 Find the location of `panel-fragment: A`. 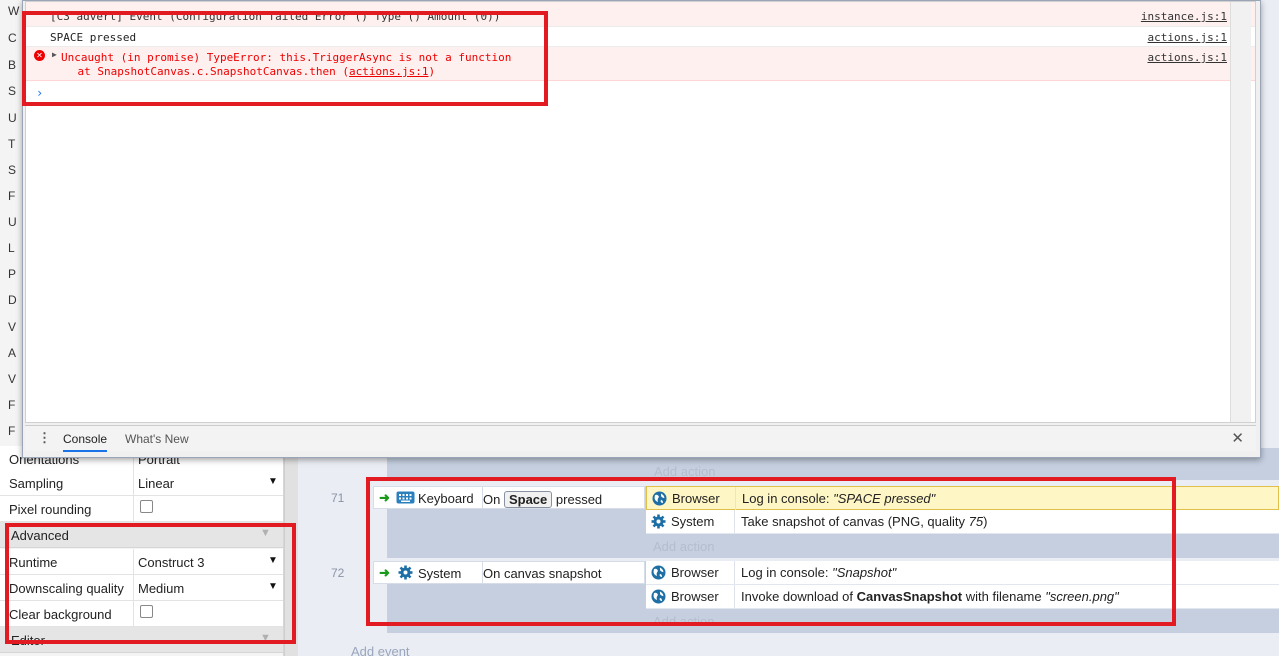

panel-fragment: A is located at coordinates (12, 353).